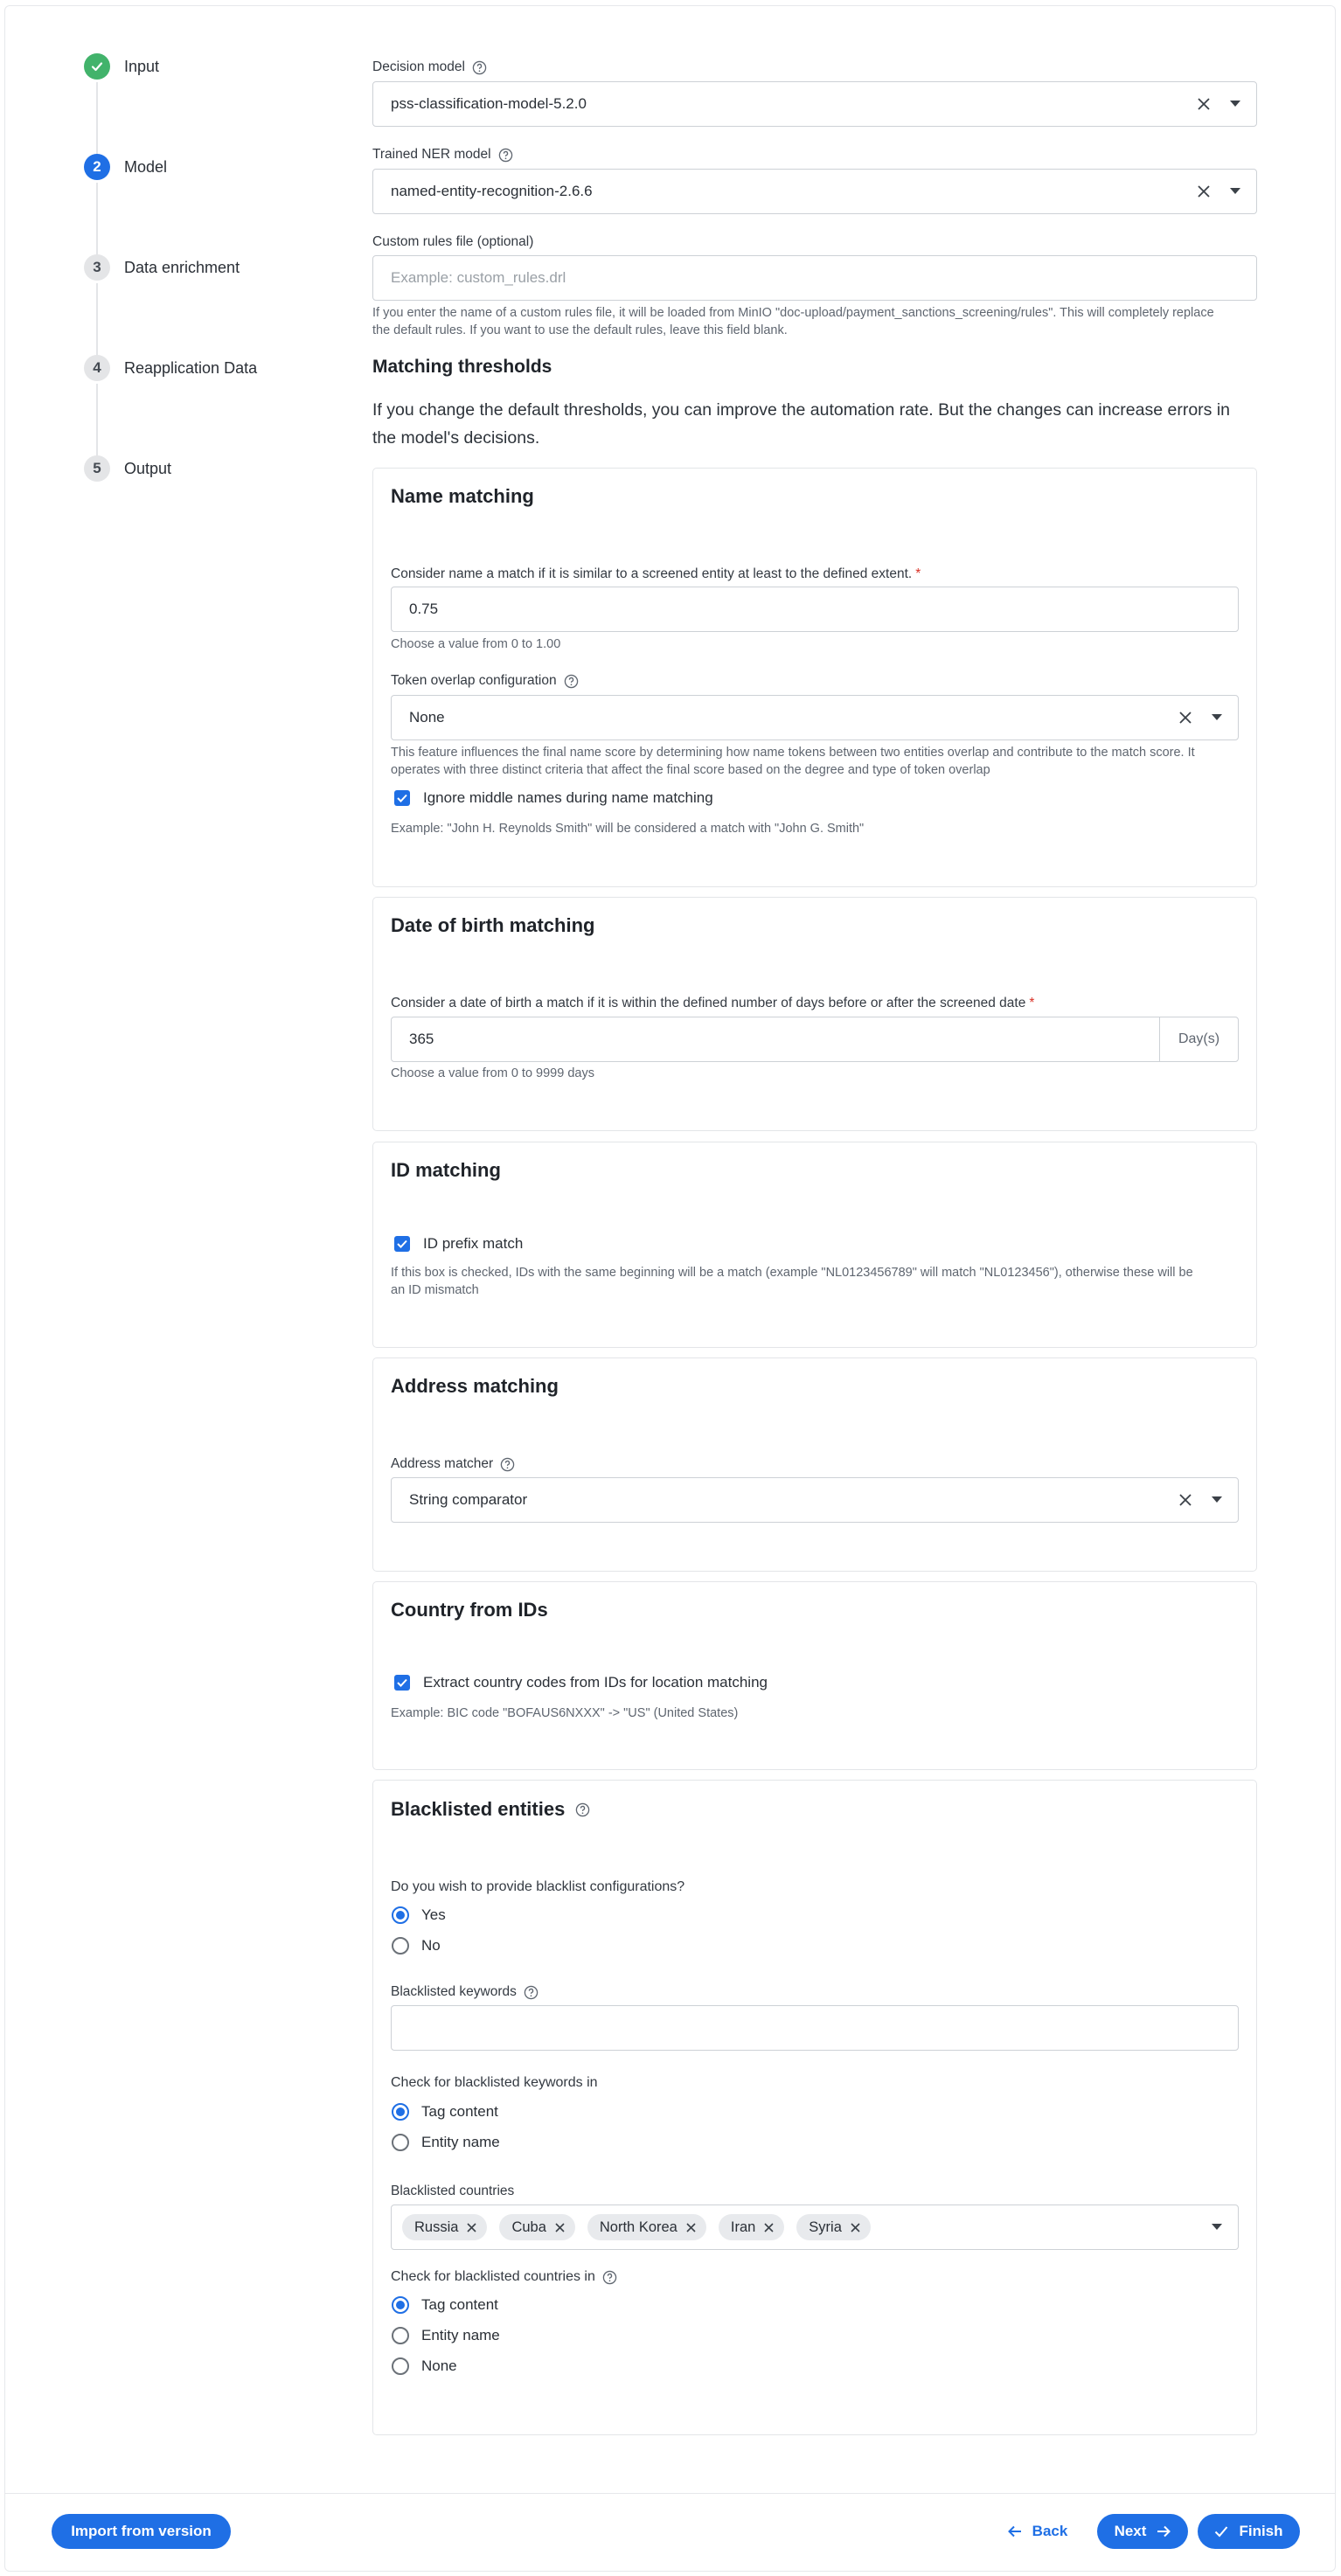  Describe the element at coordinates (121, 66) in the screenshot. I see `step-input: Input` at that location.